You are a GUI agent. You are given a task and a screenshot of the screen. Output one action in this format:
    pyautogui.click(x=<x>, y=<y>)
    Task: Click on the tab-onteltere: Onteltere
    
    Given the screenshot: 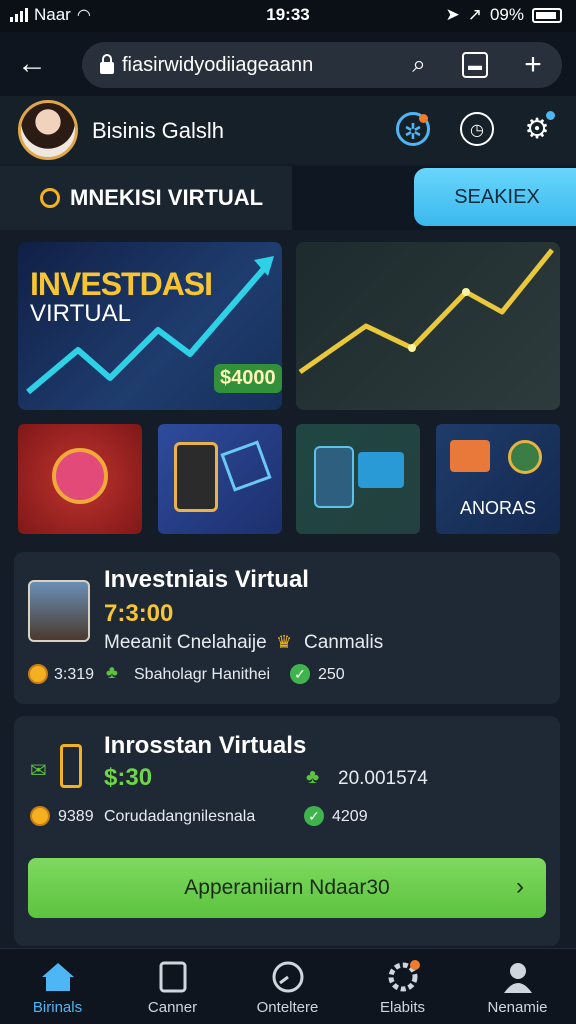 What is the action you would take?
    pyautogui.click(x=287, y=986)
    